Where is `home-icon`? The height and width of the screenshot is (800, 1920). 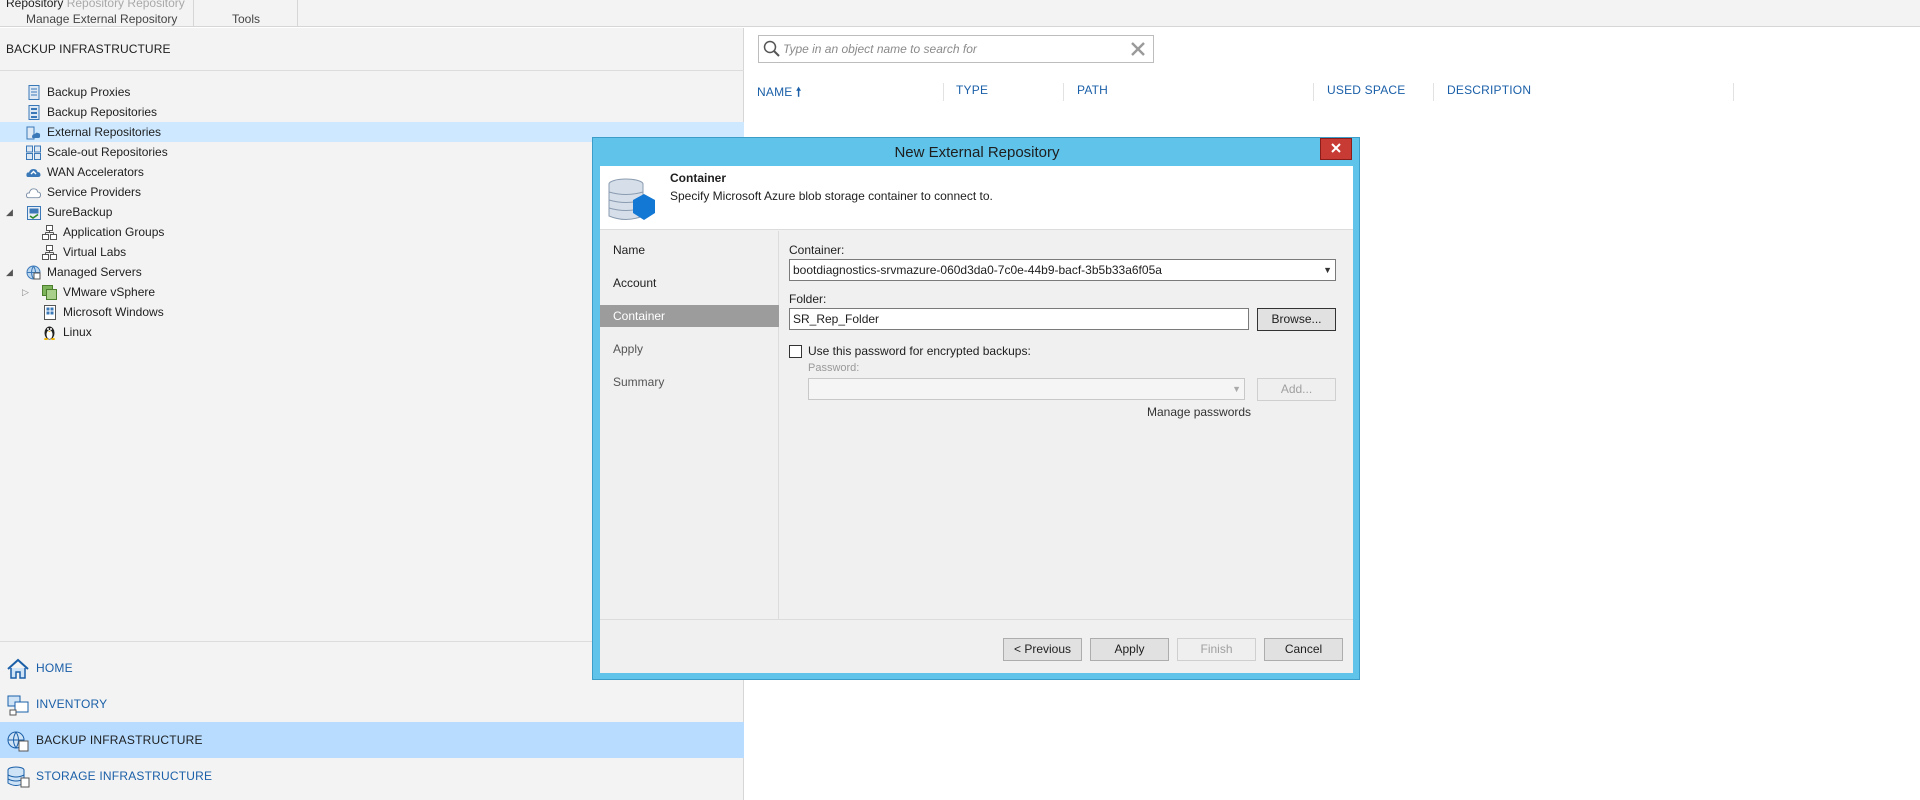
home-icon is located at coordinates (18, 669).